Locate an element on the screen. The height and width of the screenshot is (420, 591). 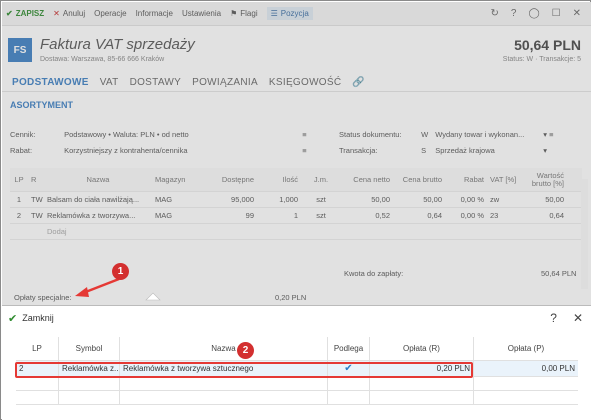
close-button: Zamknij is located at coordinates (38, 318).